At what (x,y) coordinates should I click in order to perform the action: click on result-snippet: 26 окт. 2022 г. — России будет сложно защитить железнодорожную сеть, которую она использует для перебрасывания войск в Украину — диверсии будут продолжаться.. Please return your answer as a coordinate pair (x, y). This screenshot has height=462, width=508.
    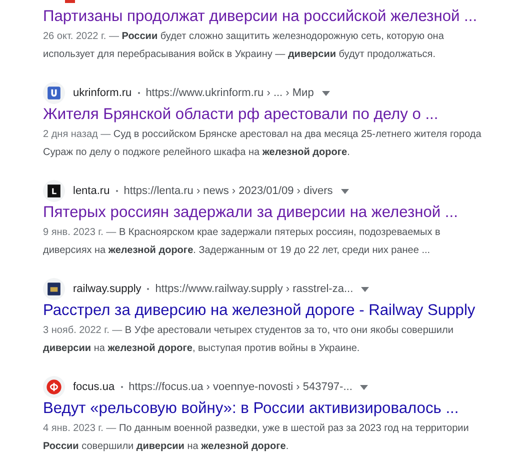
    Looking at the image, I should click on (244, 46).